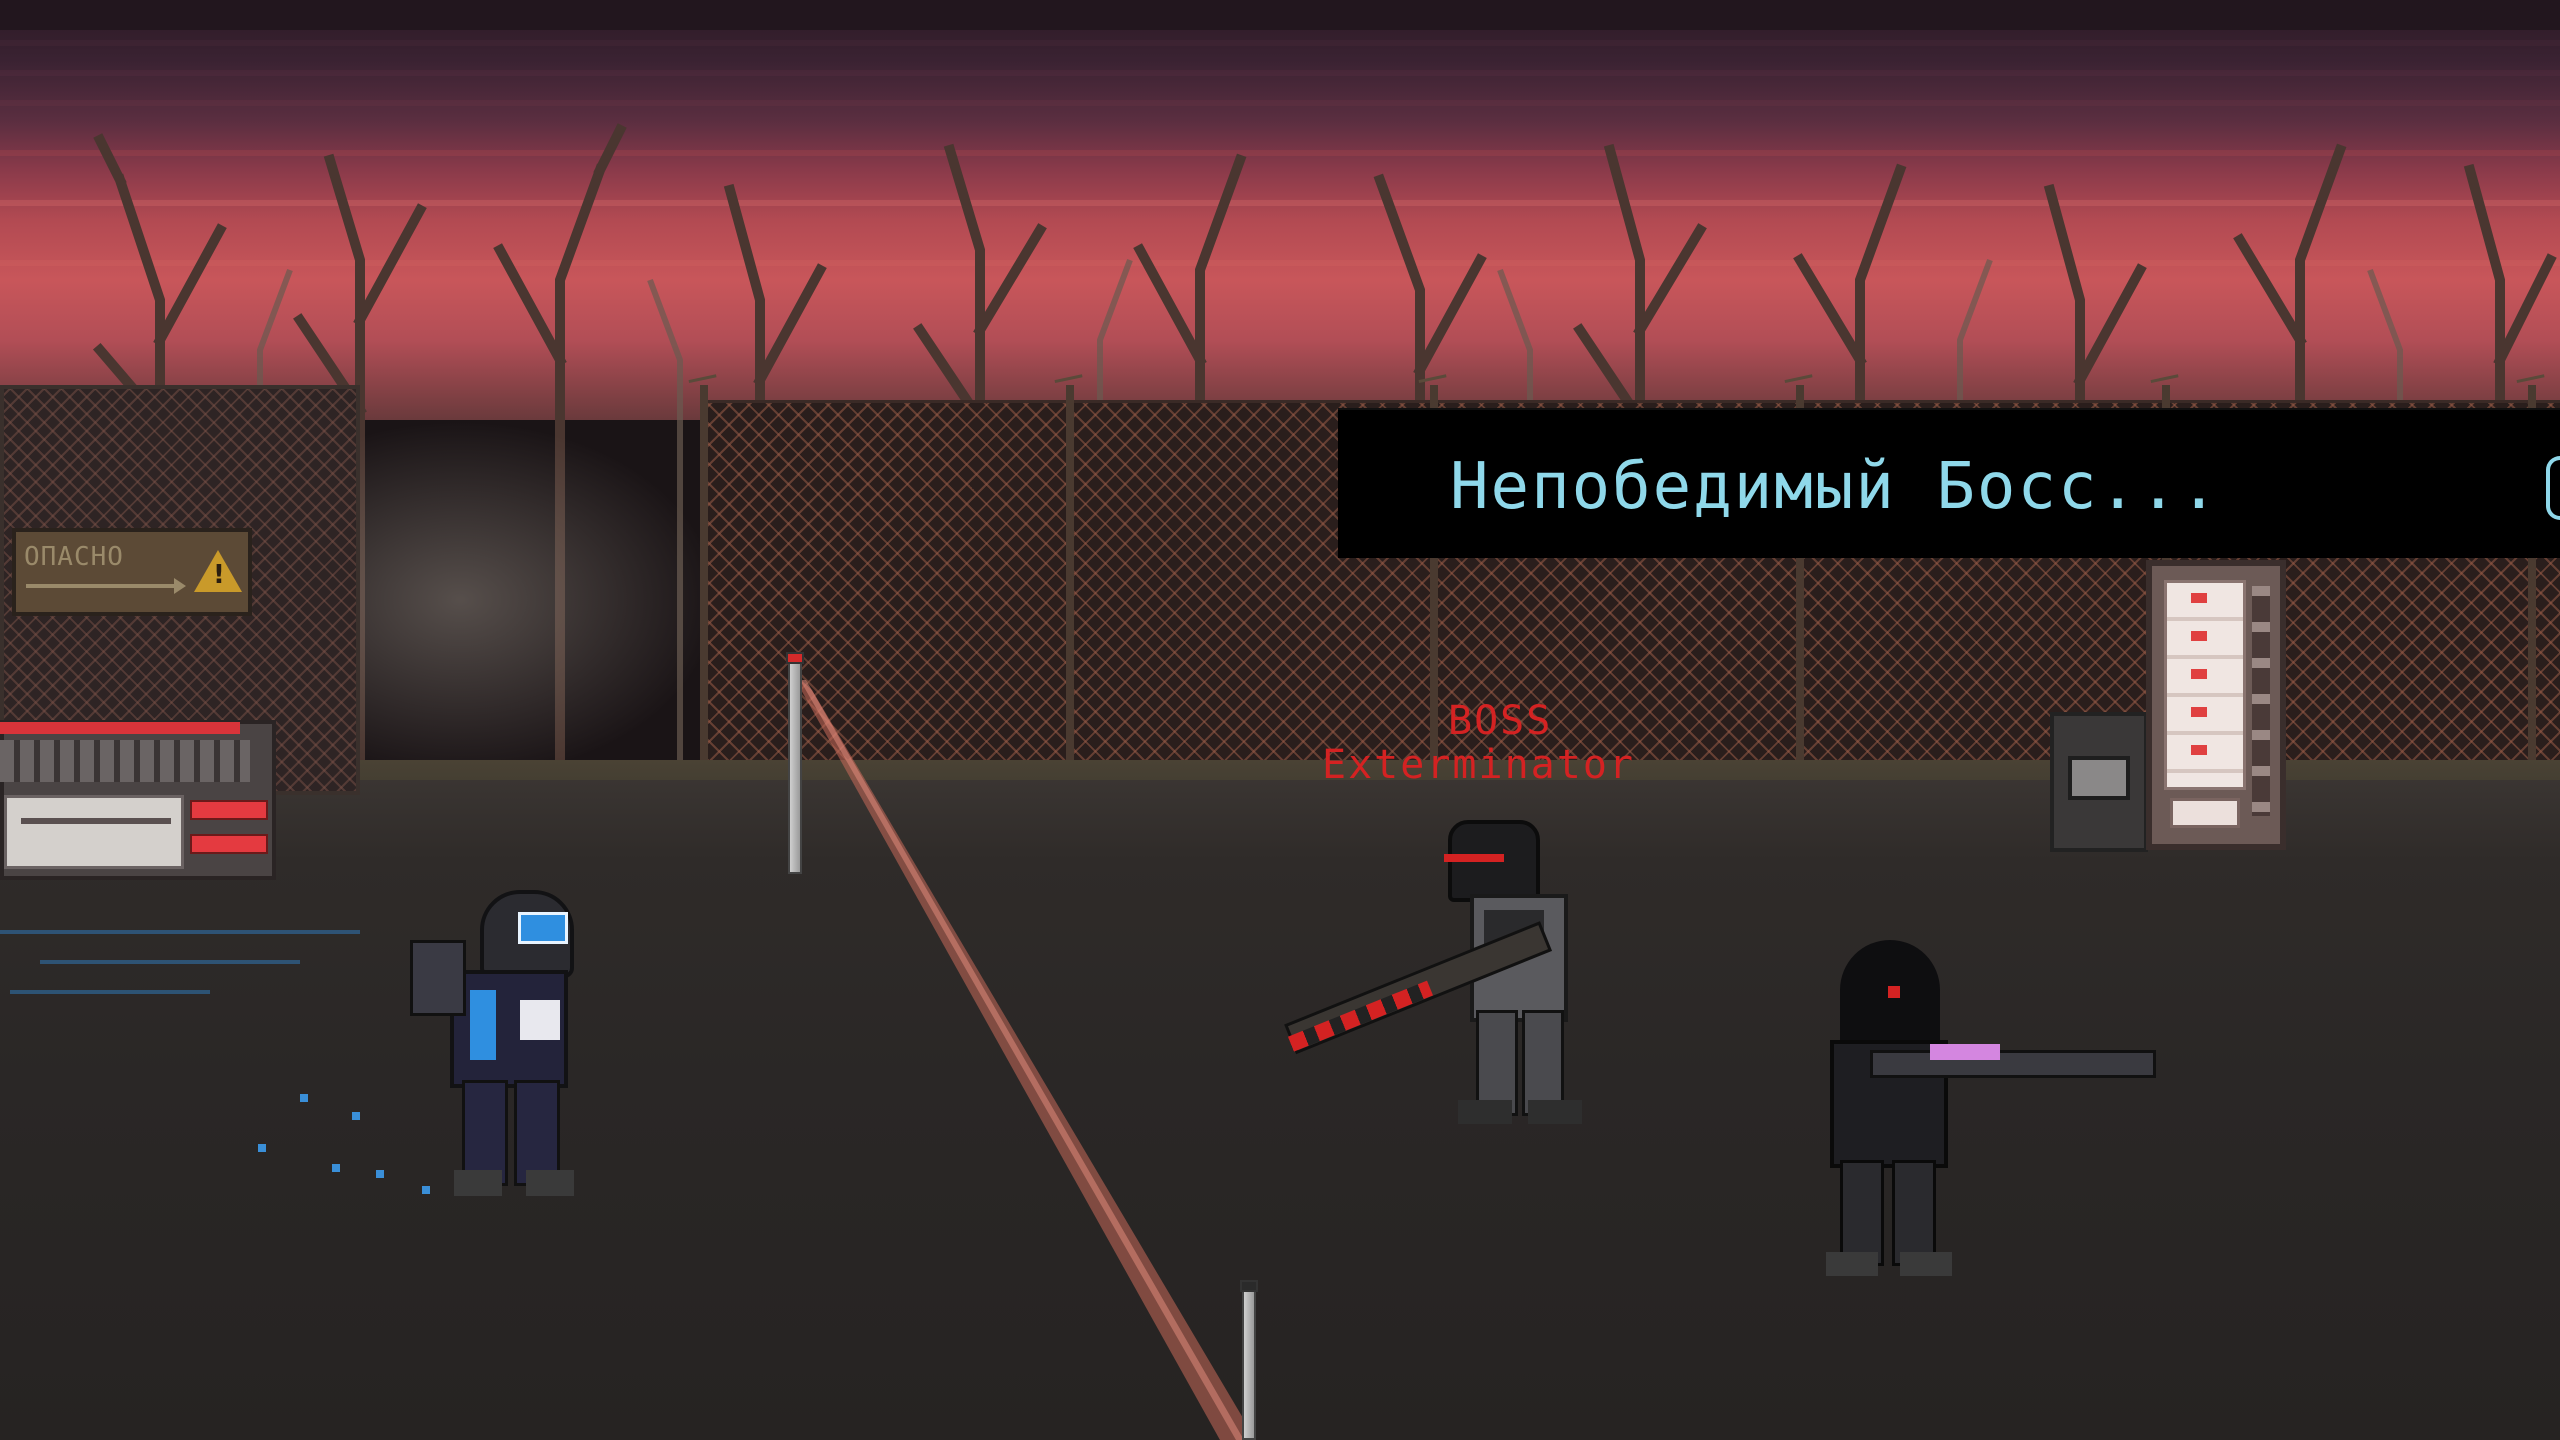 This screenshot has width=2560, height=1440. What do you see at coordinates (1894, 992) in the screenshot?
I see `enemy-eye` at bounding box center [1894, 992].